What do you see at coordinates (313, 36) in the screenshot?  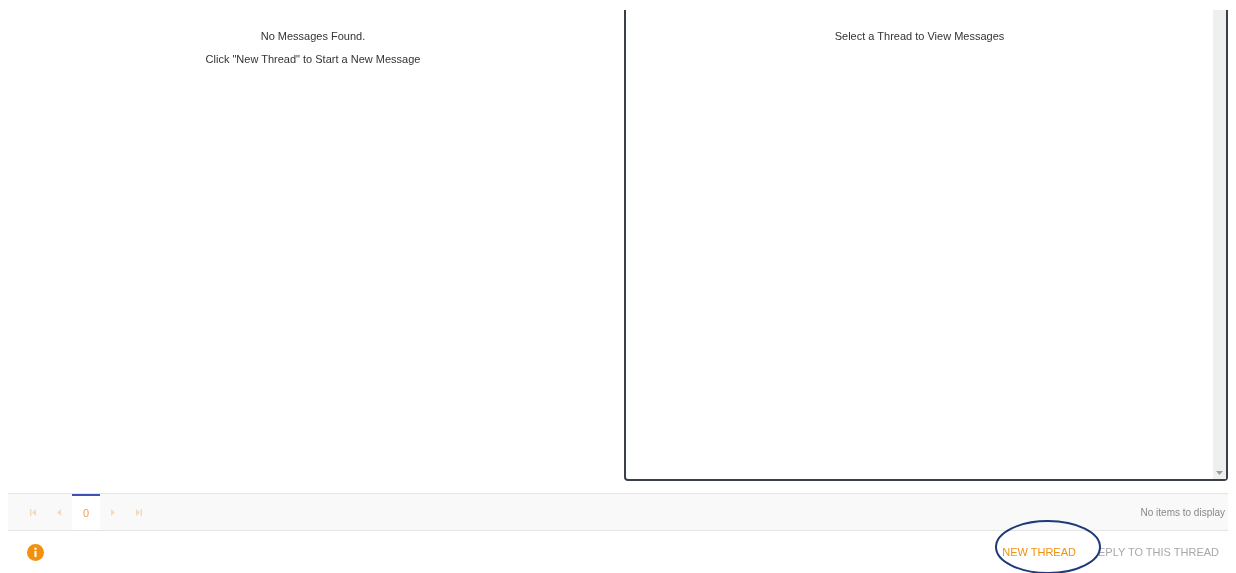 I see `empty-title: No Messages Found.` at bounding box center [313, 36].